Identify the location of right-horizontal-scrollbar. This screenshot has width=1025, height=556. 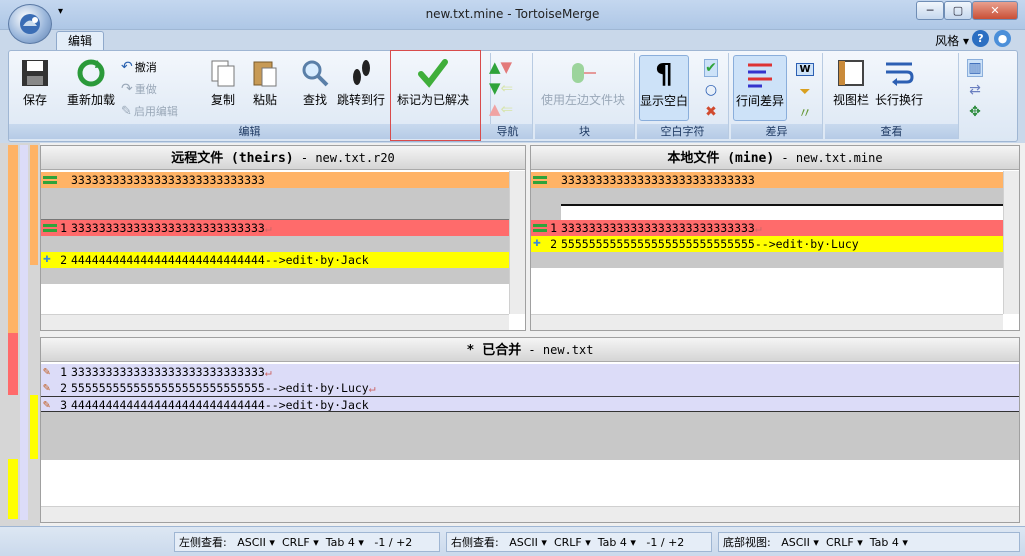
(767, 322).